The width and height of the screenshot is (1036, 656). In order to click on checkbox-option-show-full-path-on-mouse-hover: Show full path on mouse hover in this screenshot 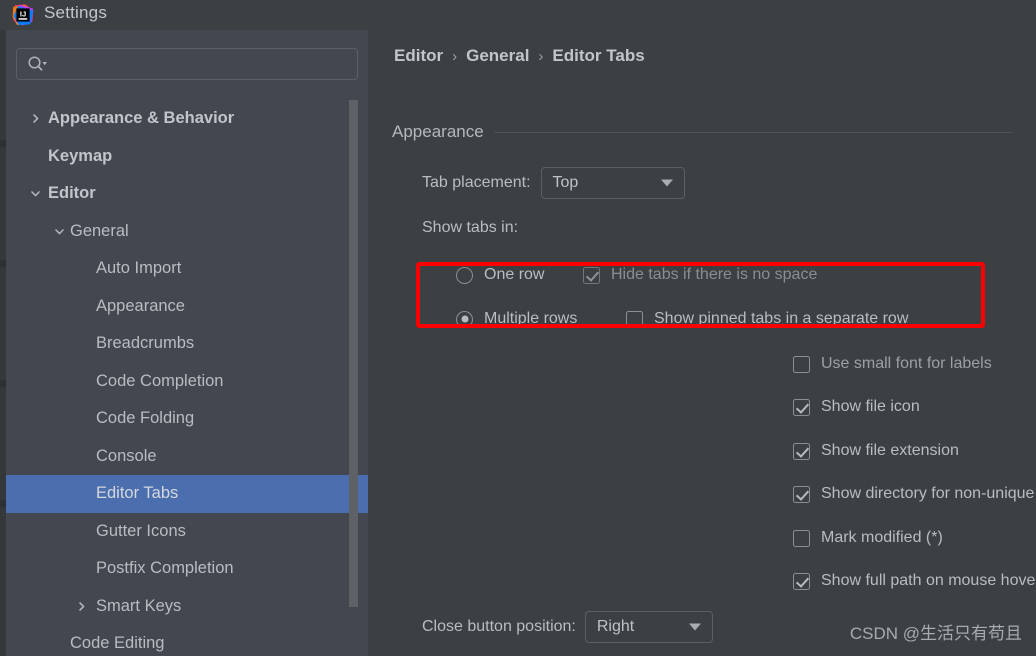, I will do `click(914, 581)`.